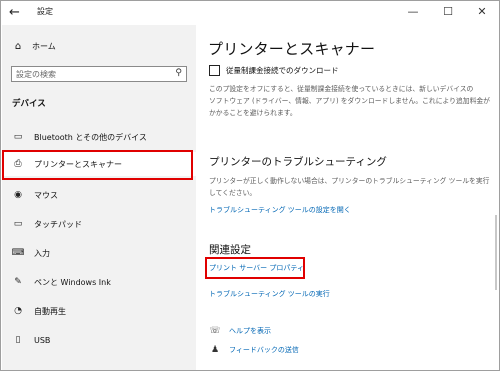  What do you see at coordinates (250, 13) in the screenshot?
I see `title-bar: ← 設定 — ☐ ✕` at bounding box center [250, 13].